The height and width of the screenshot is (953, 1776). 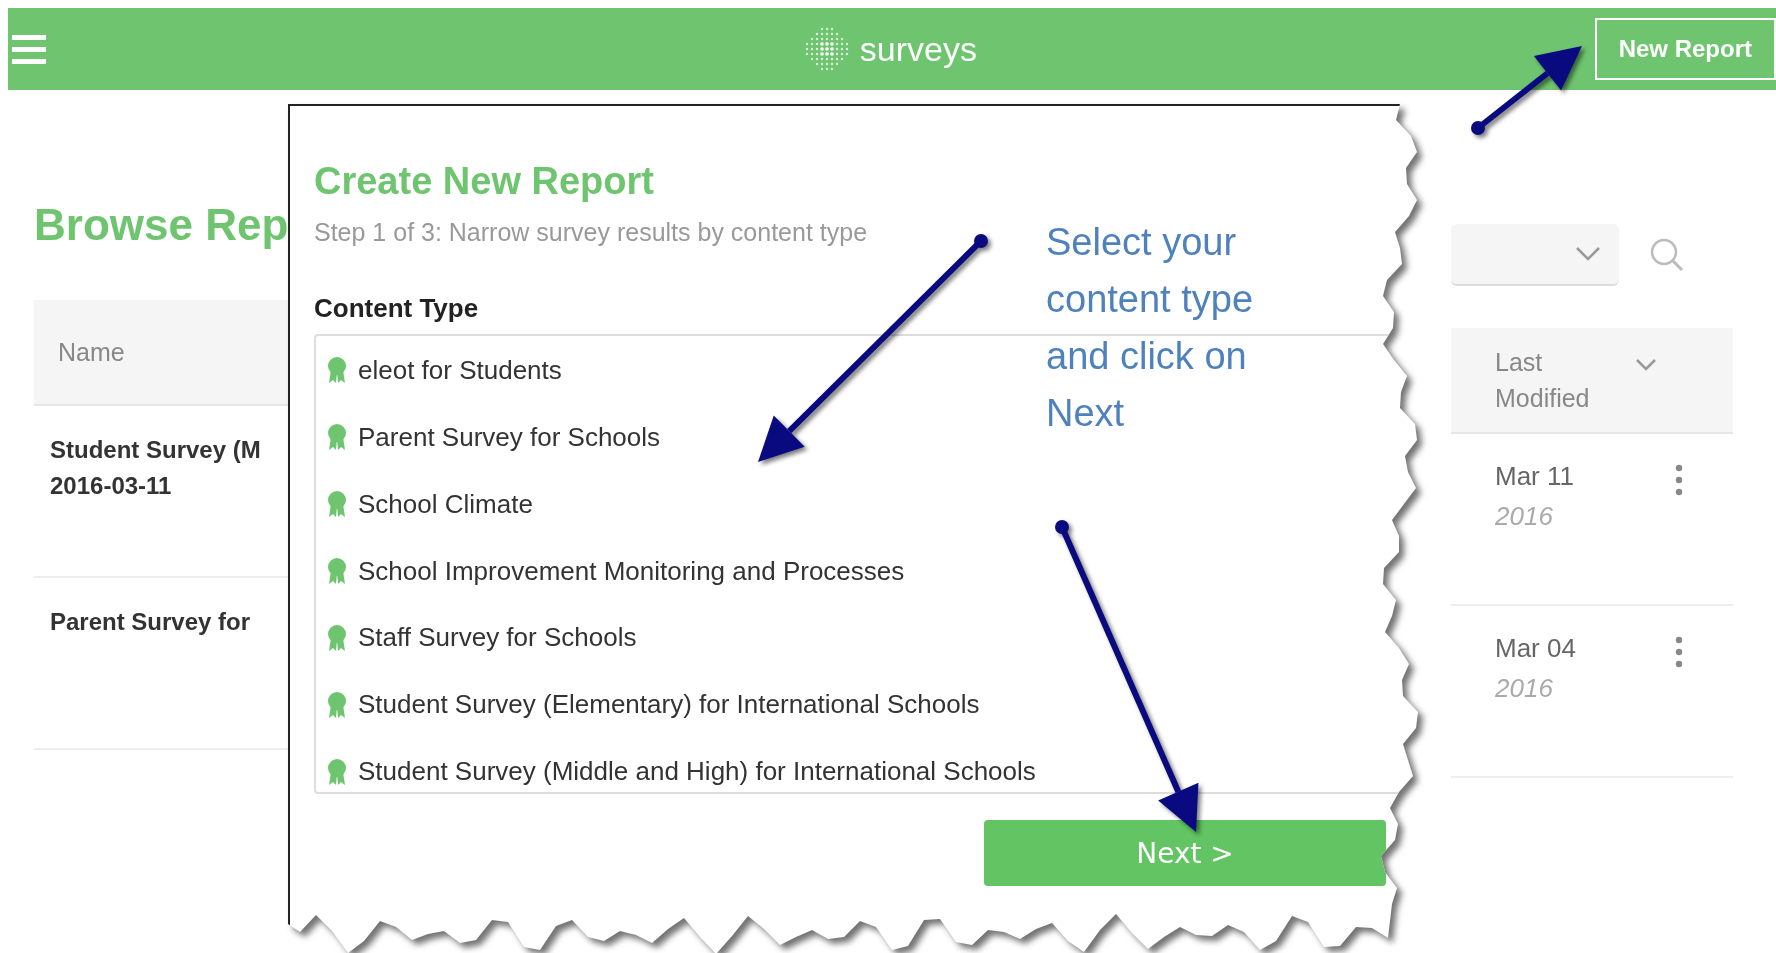 What do you see at coordinates (1667, 255) in the screenshot?
I see `search-icon` at bounding box center [1667, 255].